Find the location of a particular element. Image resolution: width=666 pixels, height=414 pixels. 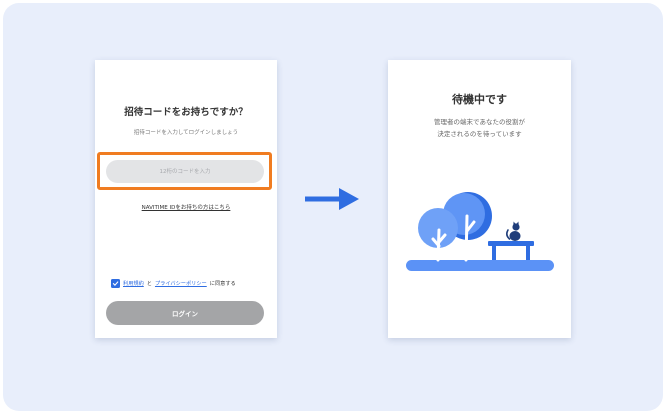

navitime-id-link: NAVITIME IDをお持ちの方はこちら is located at coordinates (186, 207).